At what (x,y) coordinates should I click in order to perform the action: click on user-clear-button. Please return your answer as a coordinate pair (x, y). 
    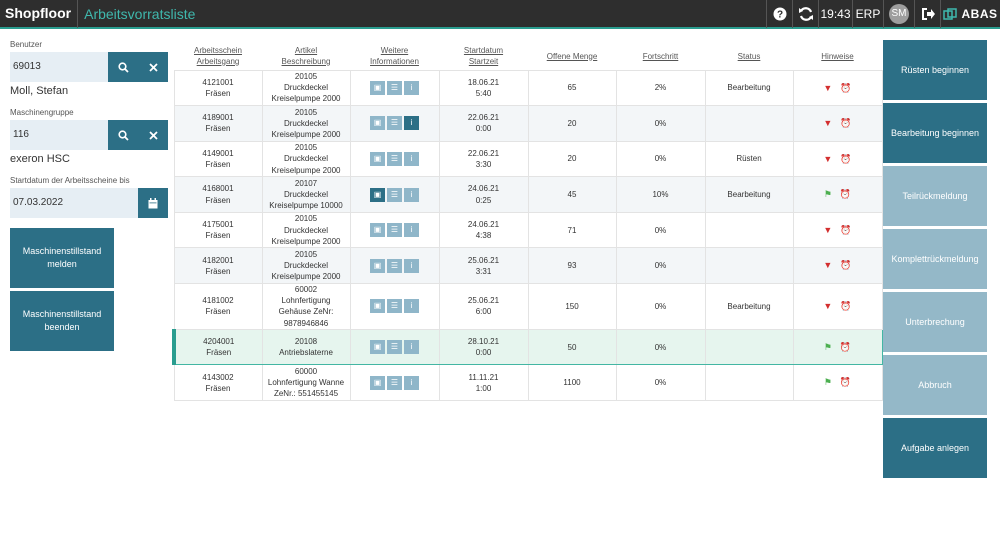
    Looking at the image, I should click on (153, 67).